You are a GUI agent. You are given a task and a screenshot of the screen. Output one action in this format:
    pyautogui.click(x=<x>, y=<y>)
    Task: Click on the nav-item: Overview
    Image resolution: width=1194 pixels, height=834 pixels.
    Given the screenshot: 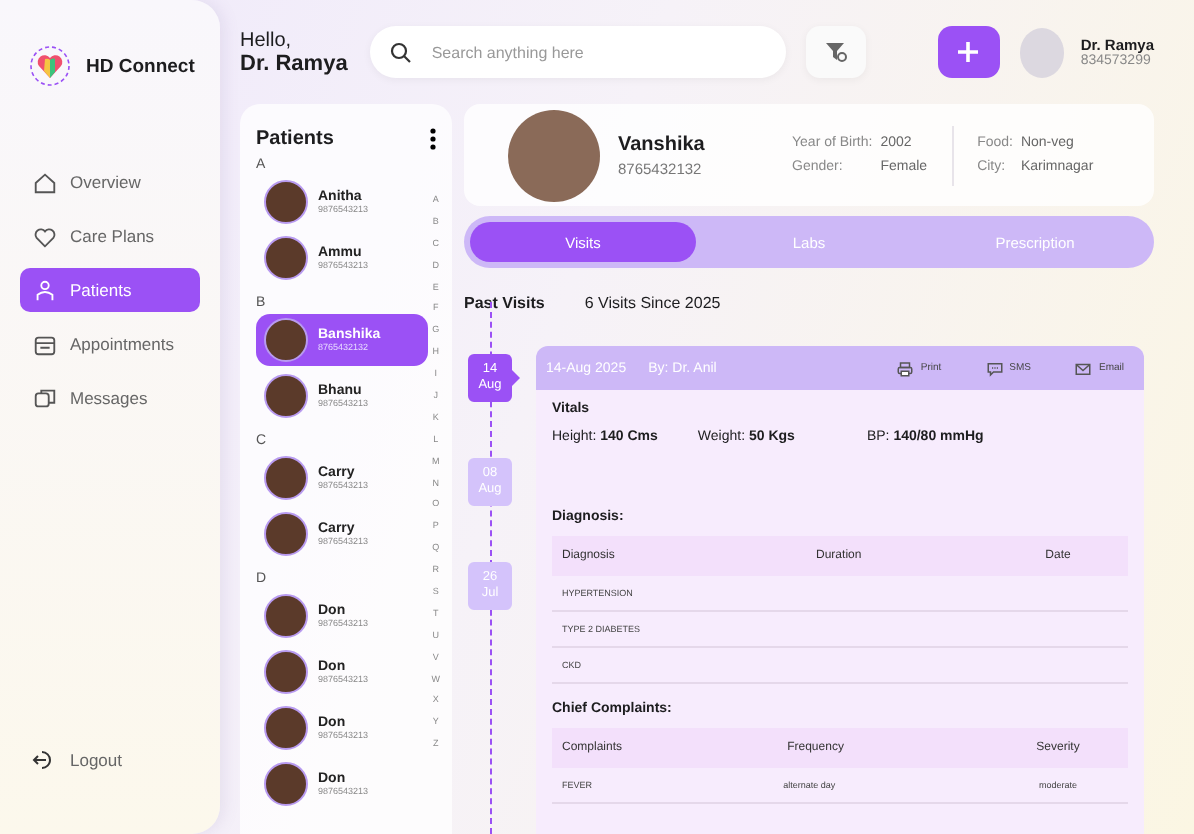 What is the action you would take?
    pyautogui.click(x=110, y=182)
    